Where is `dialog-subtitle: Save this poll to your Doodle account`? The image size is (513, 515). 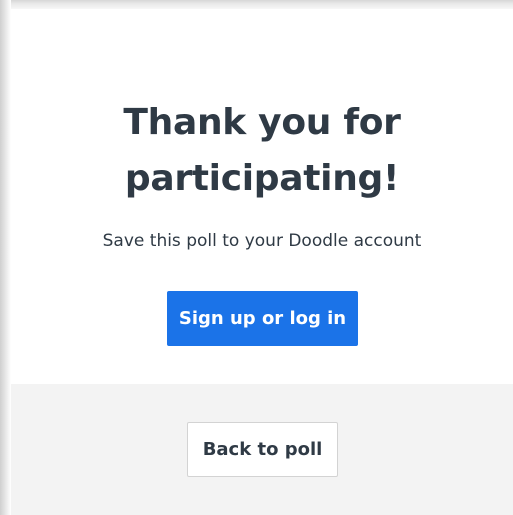
dialog-subtitle: Save this poll to your Doodle account is located at coordinates (262, 241).